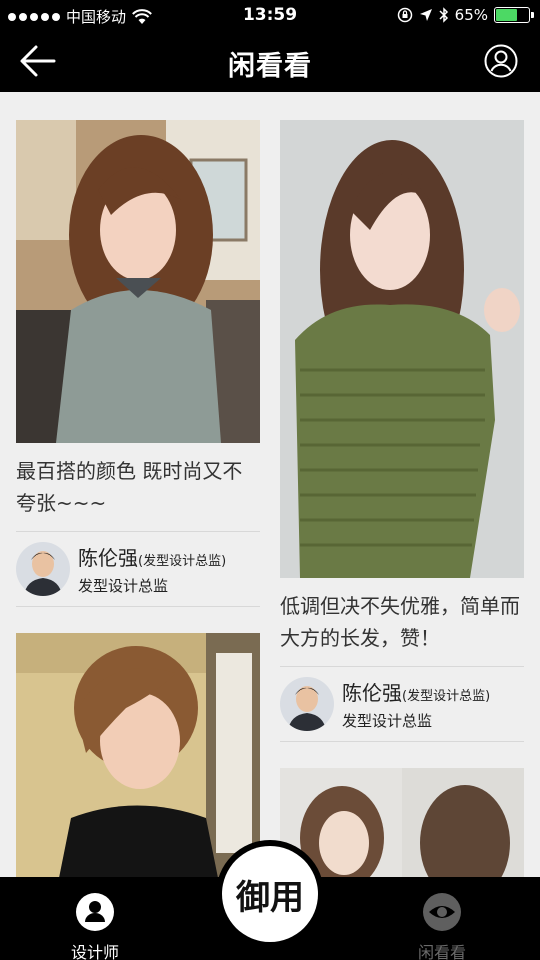  I want to click on status-bar: 中国移动 13:59 65%, so click(270, 15).